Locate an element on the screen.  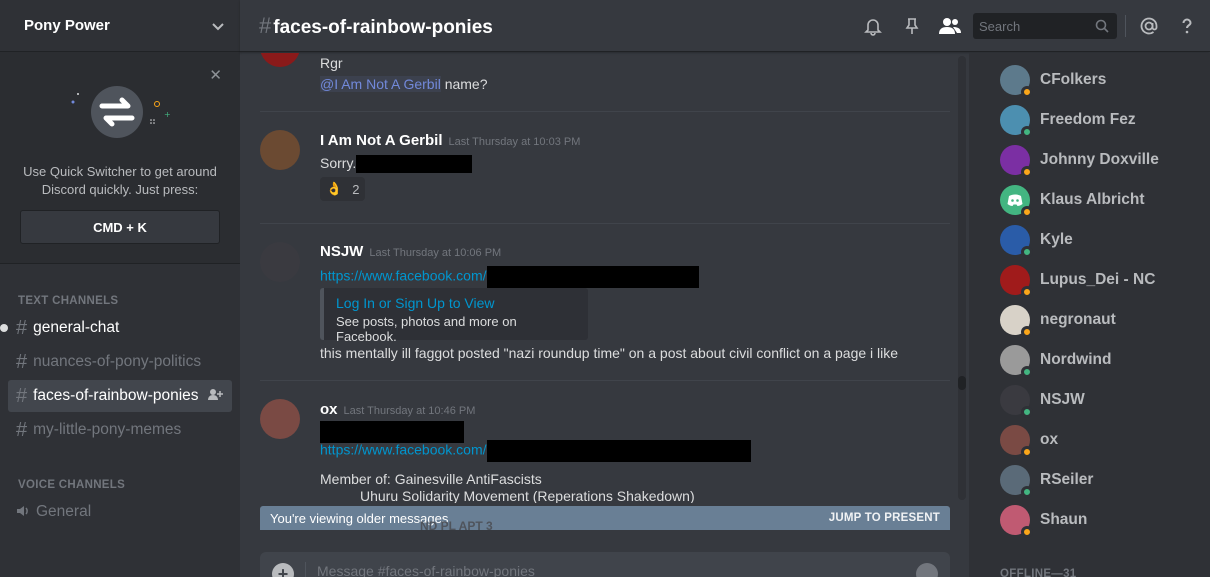
message-input is located at coordinates (607, 570).